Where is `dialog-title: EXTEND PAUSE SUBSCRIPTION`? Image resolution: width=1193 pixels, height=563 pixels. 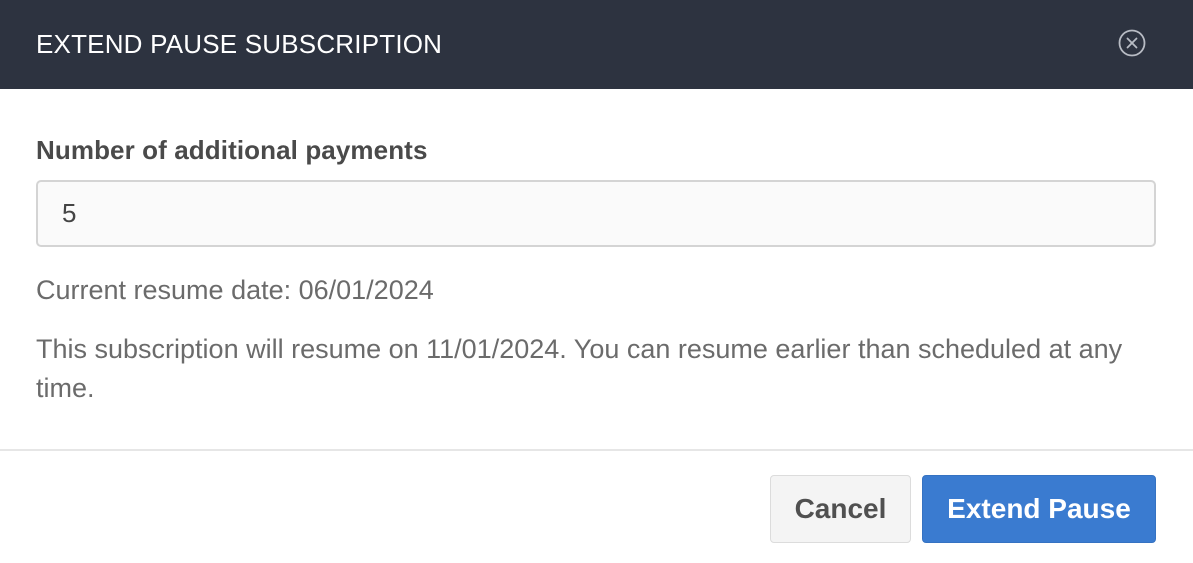
dialog-title: EXTEND PAUSE SUBSCRIPTION is located at coordinates (239, 44).